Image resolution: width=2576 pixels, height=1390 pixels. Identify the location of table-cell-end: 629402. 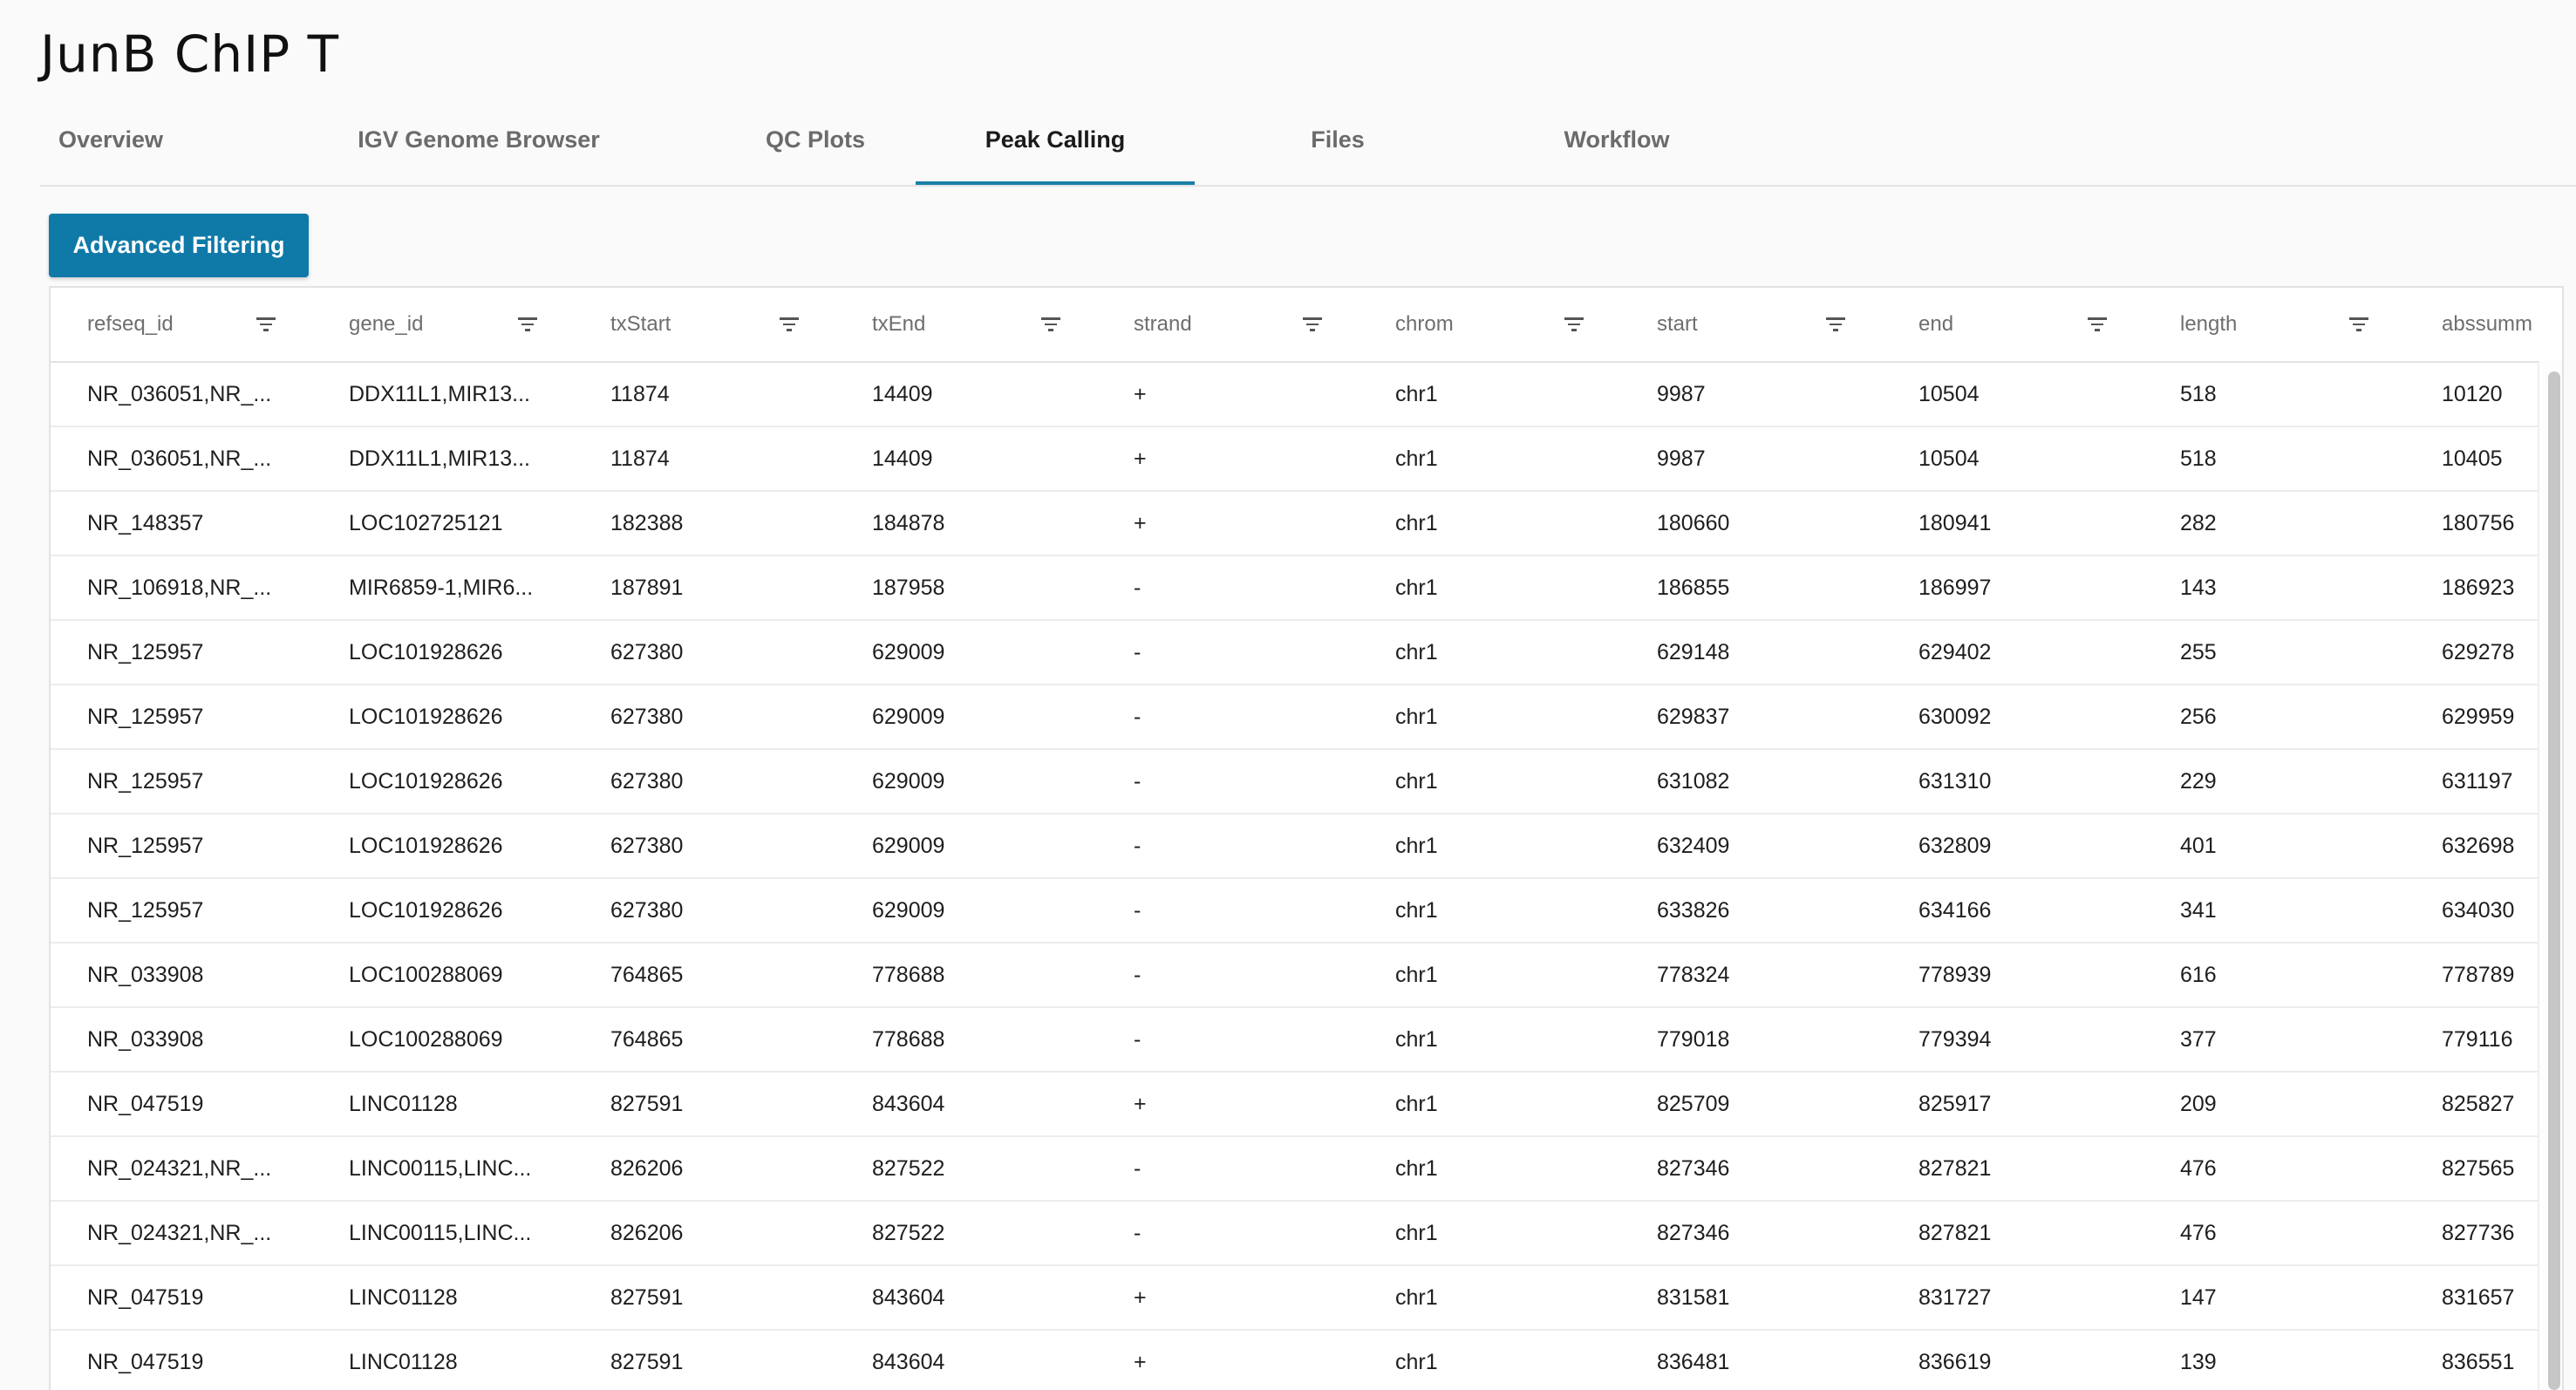
(1955, 652).